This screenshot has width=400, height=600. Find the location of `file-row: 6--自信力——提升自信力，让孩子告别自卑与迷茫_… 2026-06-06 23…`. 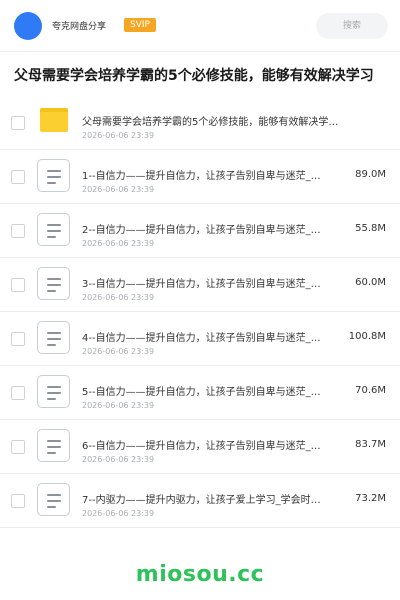

file-row: 6--自信力——提升自信力，让孩子告别自卑与迷茫_… 2026-06-06 23… is located at coordinates (200, 447).